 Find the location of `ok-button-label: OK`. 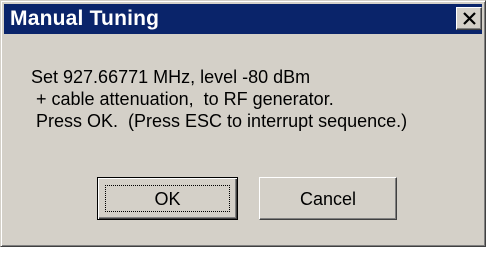

ok-button-label: OK is located at coordinates (167, 199).